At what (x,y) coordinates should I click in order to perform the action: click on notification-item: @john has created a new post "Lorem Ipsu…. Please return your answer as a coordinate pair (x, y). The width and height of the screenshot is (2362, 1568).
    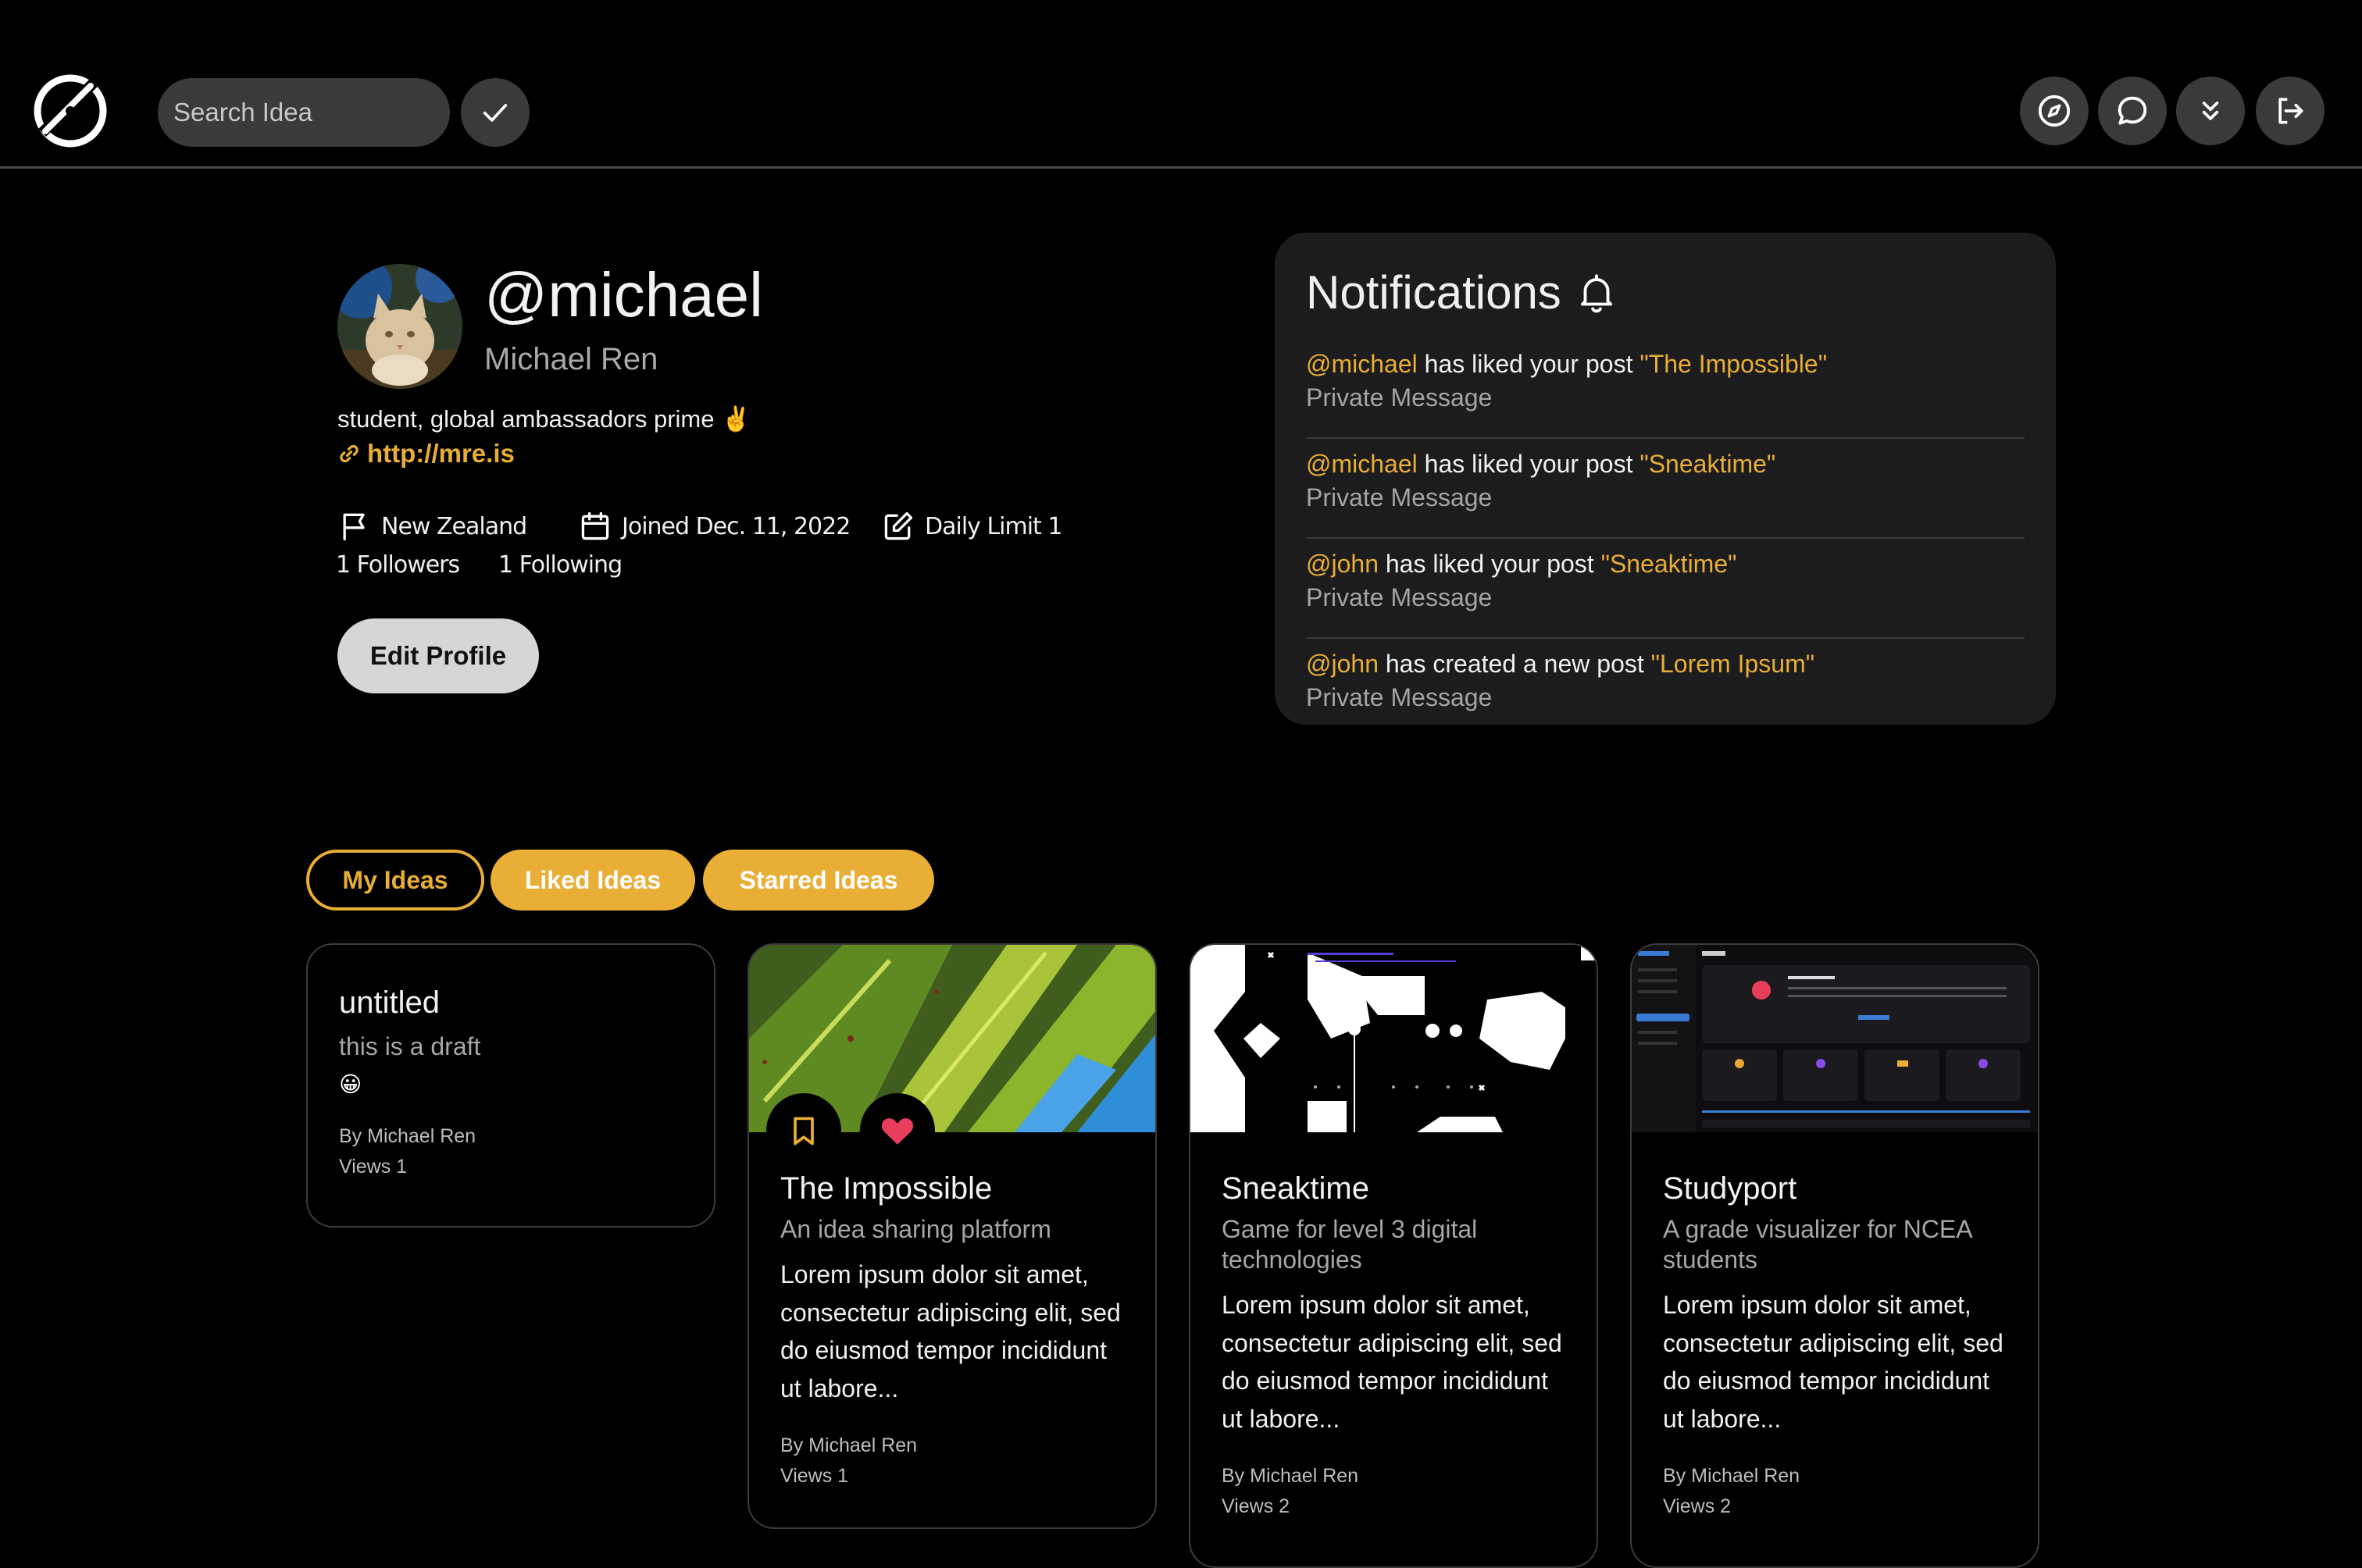
    Looking at the image, I should click on (1665, 689).